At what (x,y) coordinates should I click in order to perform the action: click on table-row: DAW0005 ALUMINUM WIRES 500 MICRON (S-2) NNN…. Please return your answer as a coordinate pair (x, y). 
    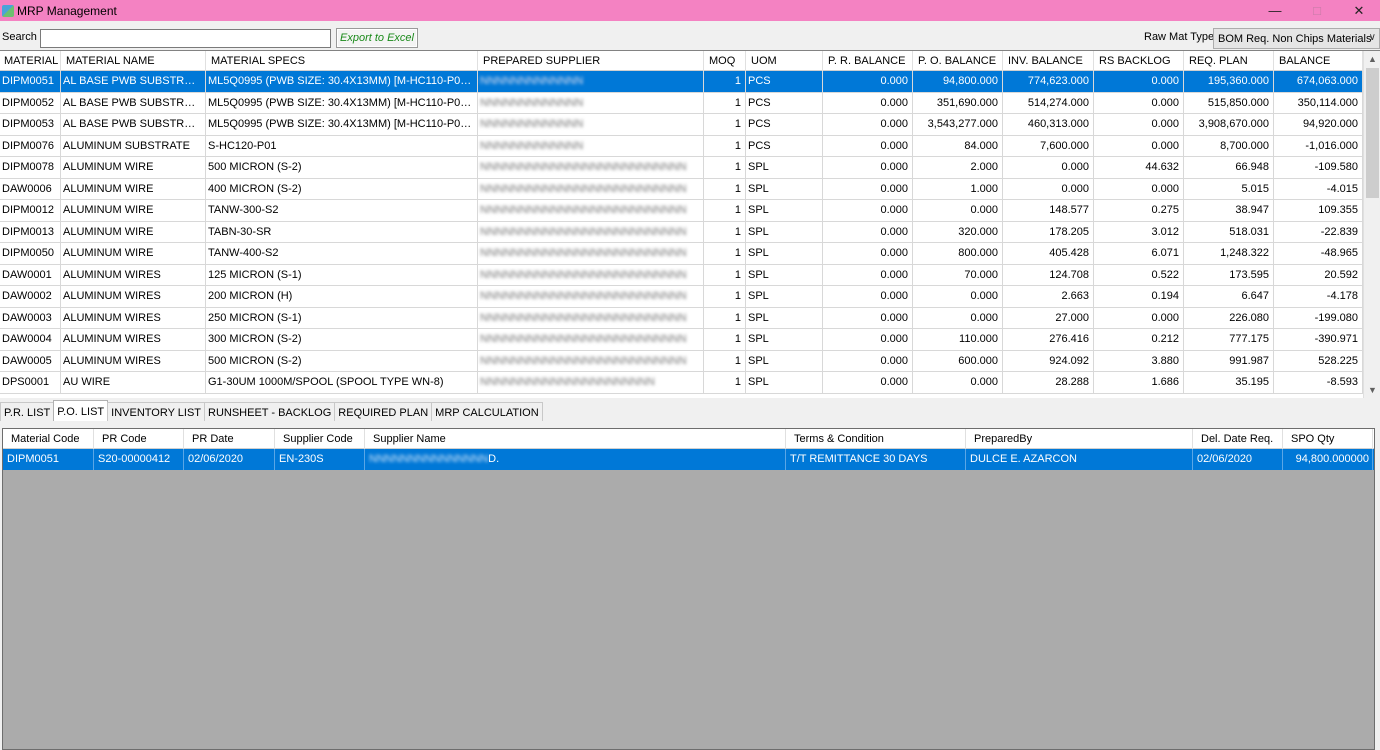
    Looking at the image, I should click on (690, 361).